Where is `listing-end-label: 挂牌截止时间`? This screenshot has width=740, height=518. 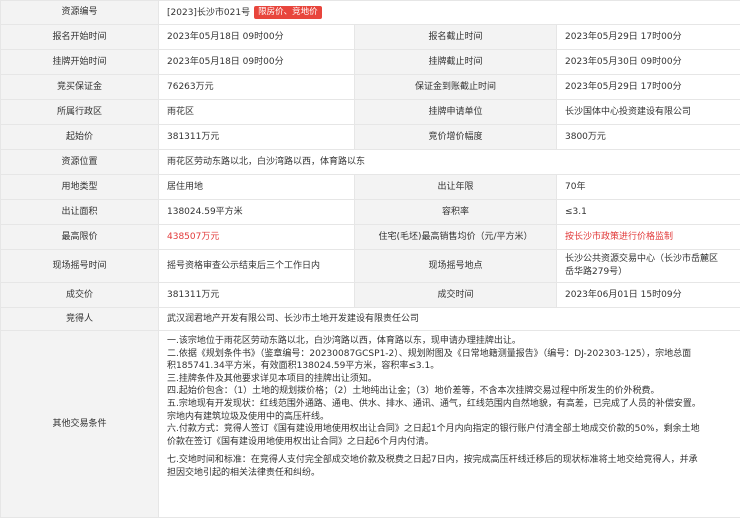 listing-end-label: 挂牌截止时间 is located at coordinates (456, 62).